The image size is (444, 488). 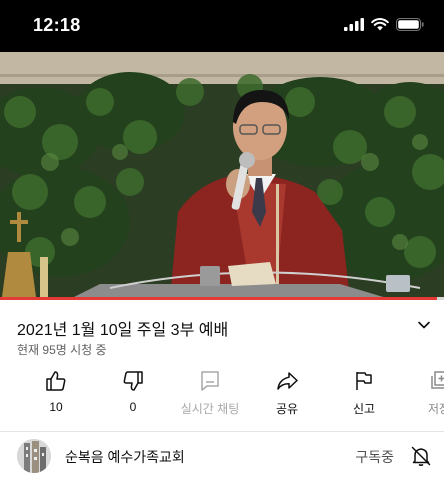 I want to click on live-chat-icon, so click(x=210, y=381).